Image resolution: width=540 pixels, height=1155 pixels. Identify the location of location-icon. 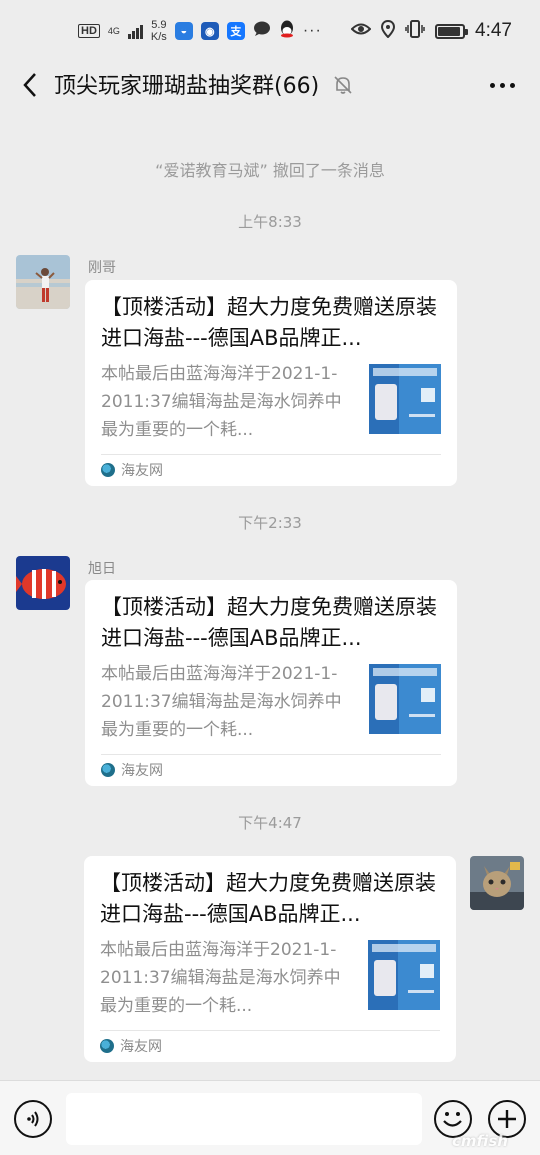
(388, 31).